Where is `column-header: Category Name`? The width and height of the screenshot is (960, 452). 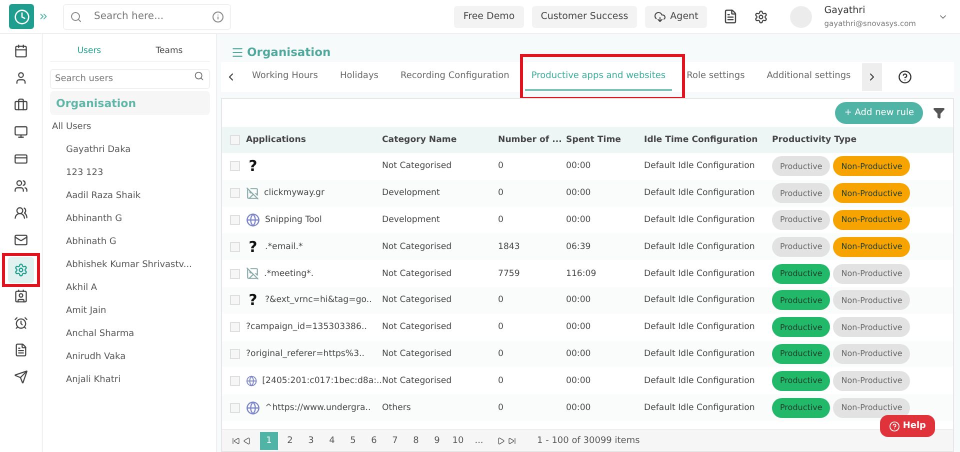
column-header: Category Name is located at coordinates (420, 140).